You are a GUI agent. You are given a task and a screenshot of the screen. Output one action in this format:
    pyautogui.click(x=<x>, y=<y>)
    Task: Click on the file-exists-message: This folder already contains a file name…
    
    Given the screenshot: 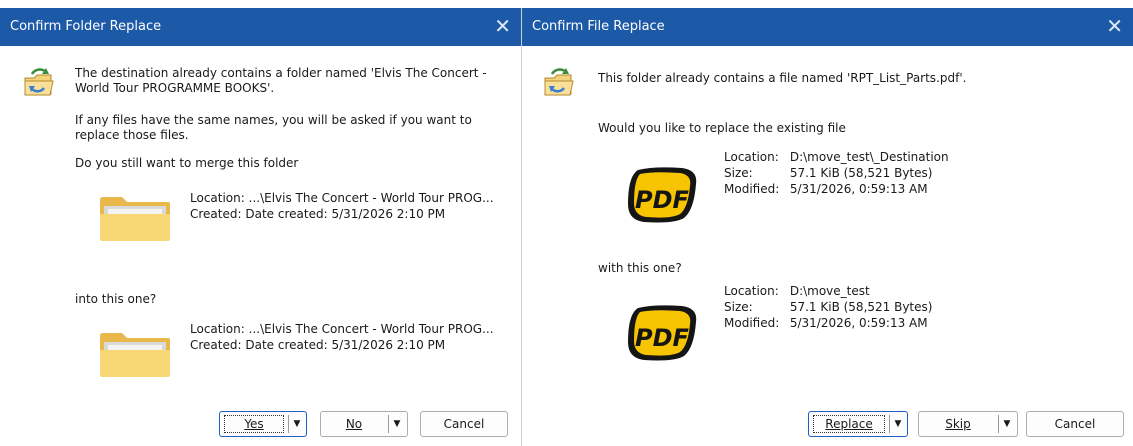 What is the action you would take?
    pyautogui.click(x=782, y=78)
    